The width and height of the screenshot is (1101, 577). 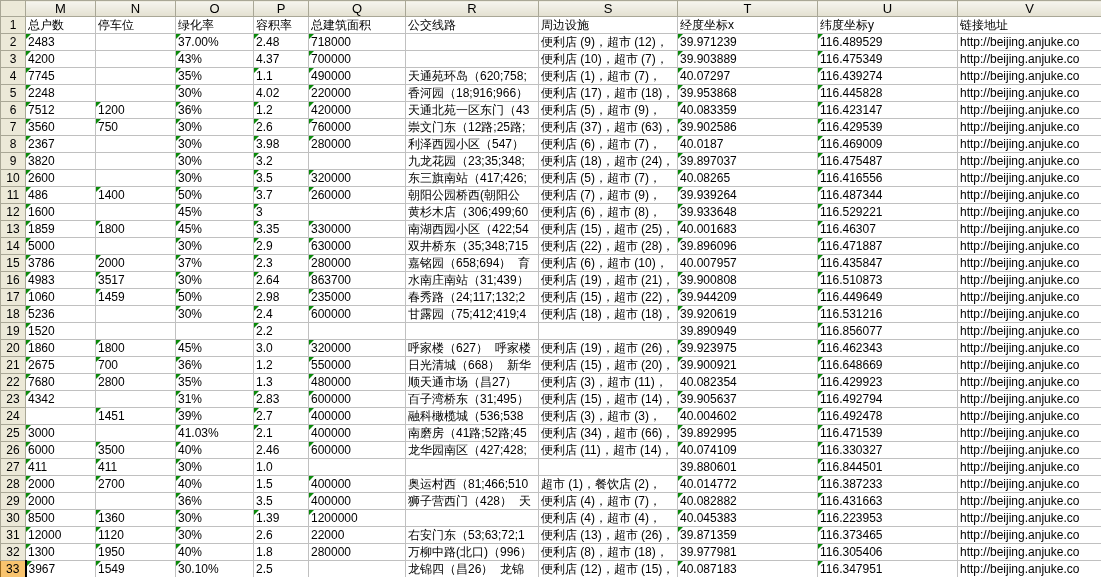 I want to click on cell-text: 2.5, so click(x=264, y=568).